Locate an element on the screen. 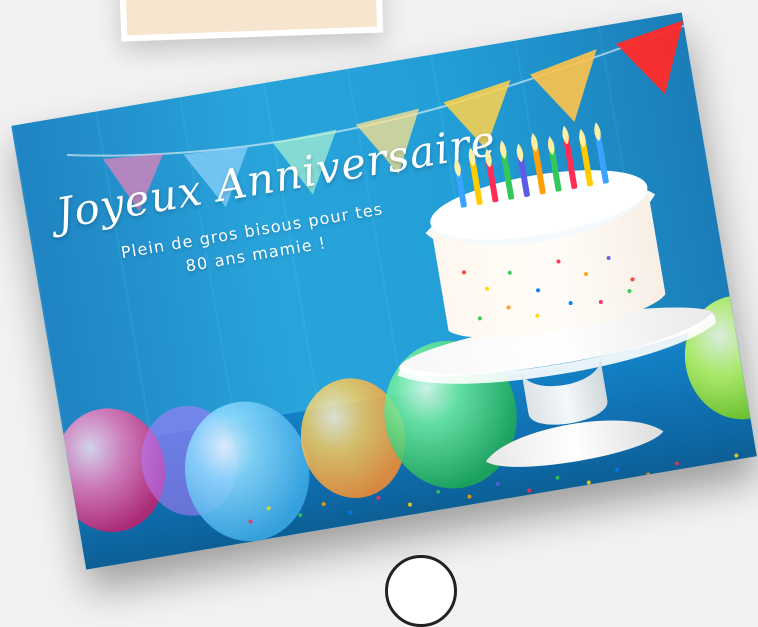 The width and height of the screenshot is (758, 627). bunting-flag is located at coordinates (650, 57).